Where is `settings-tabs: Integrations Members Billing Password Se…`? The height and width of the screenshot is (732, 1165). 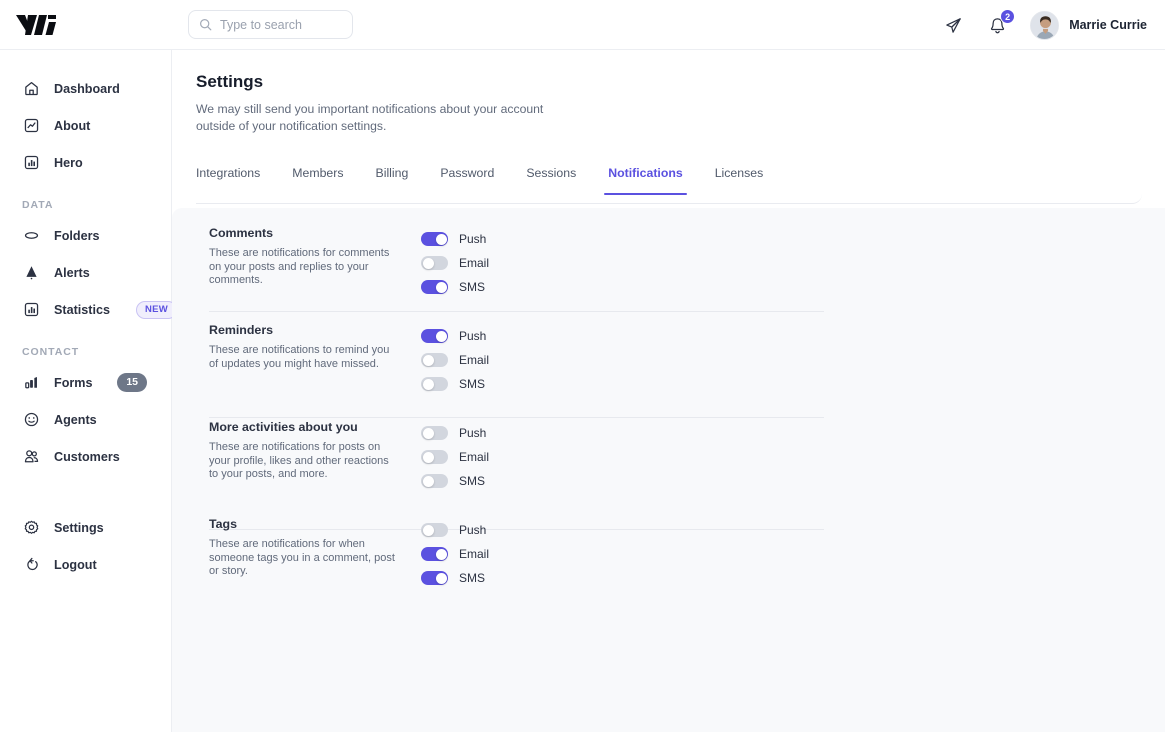 settings-tabs: Integrations Members Billing Password Se… is located at coordinates (669, 182).